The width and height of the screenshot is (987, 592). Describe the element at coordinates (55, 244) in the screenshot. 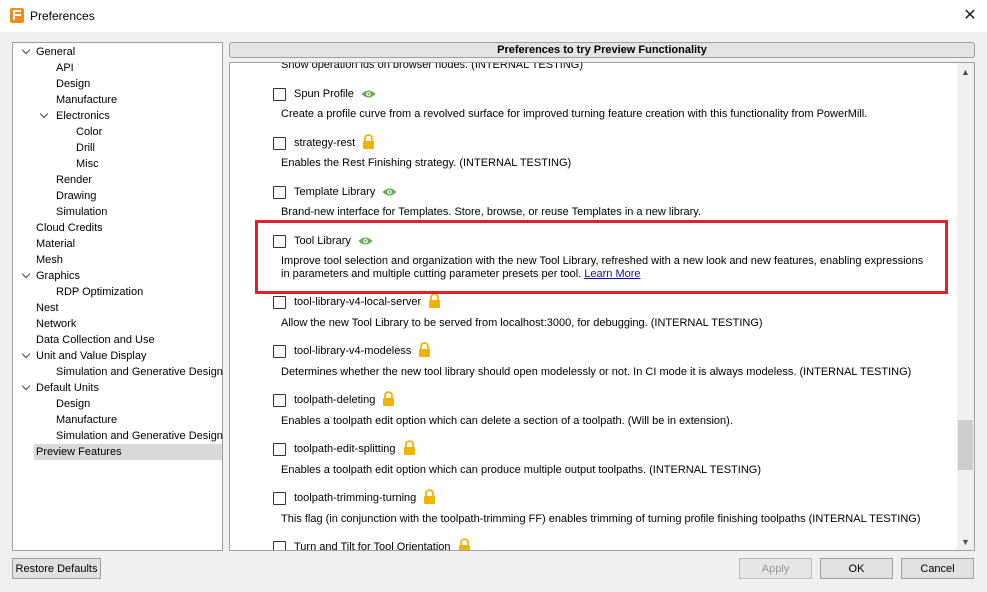

I see `tree-item-material: Material` at that location.